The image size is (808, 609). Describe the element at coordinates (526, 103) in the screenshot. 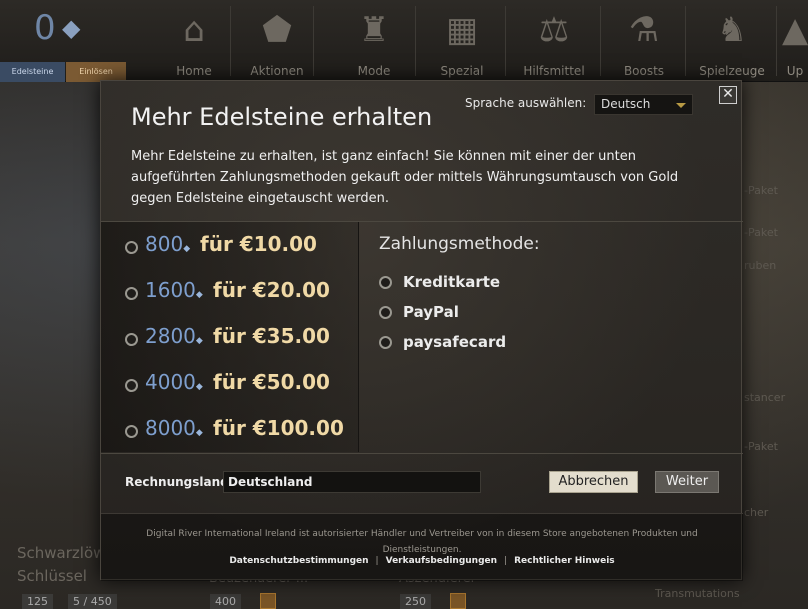

I see `language-label: Sprache auswählen:` at that location.